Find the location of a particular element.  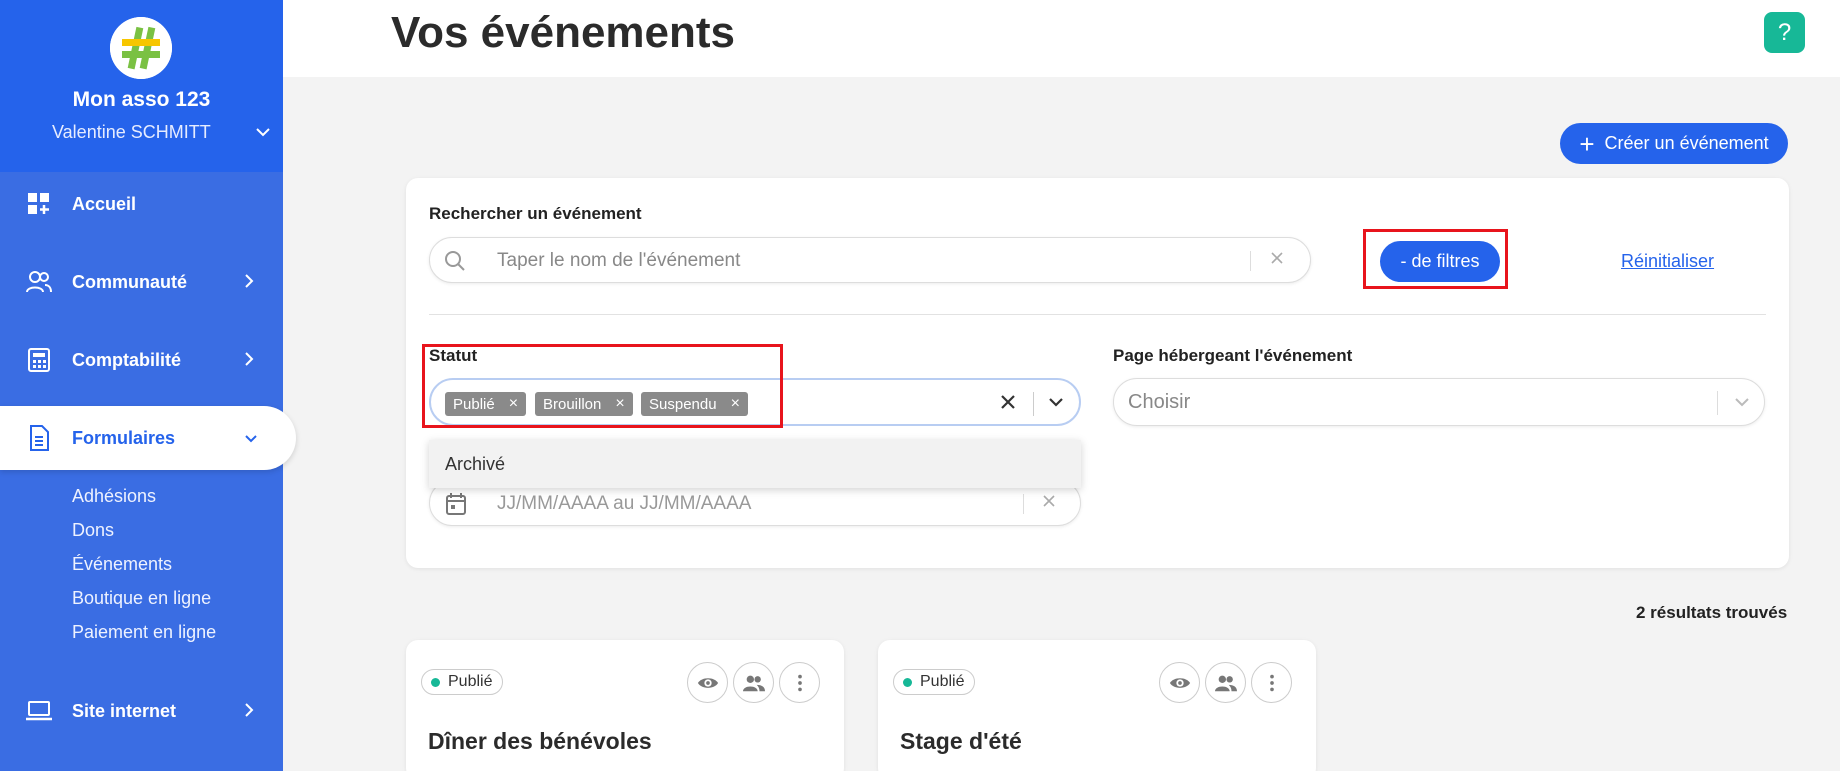

org-logo is located at coordinates (141, 48).